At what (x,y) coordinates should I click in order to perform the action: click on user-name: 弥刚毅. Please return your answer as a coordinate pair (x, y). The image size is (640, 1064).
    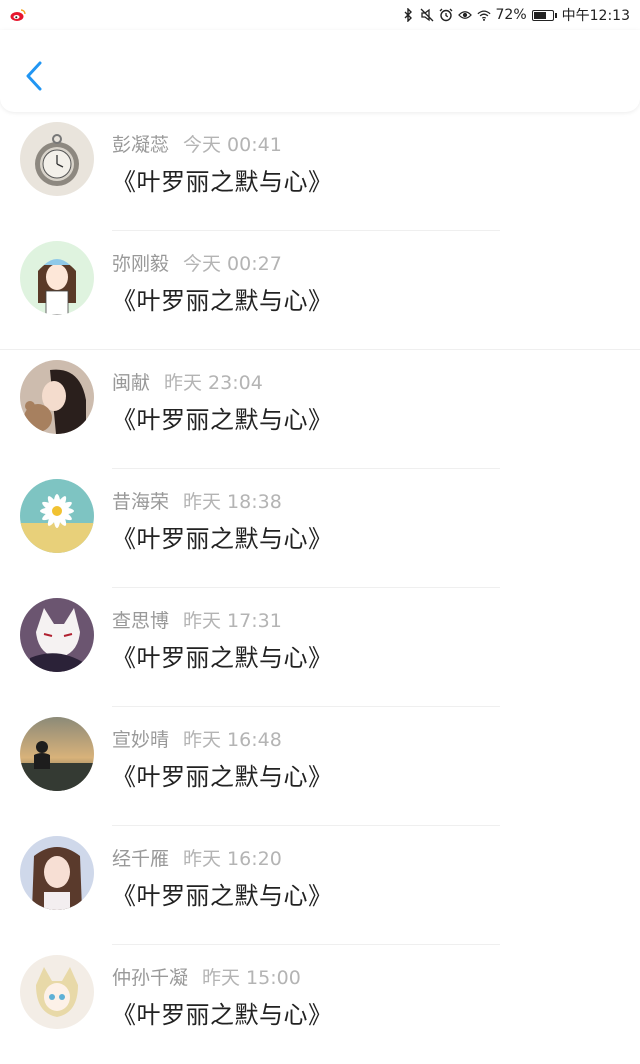
    Looking at the image, I should click on (140, 264).